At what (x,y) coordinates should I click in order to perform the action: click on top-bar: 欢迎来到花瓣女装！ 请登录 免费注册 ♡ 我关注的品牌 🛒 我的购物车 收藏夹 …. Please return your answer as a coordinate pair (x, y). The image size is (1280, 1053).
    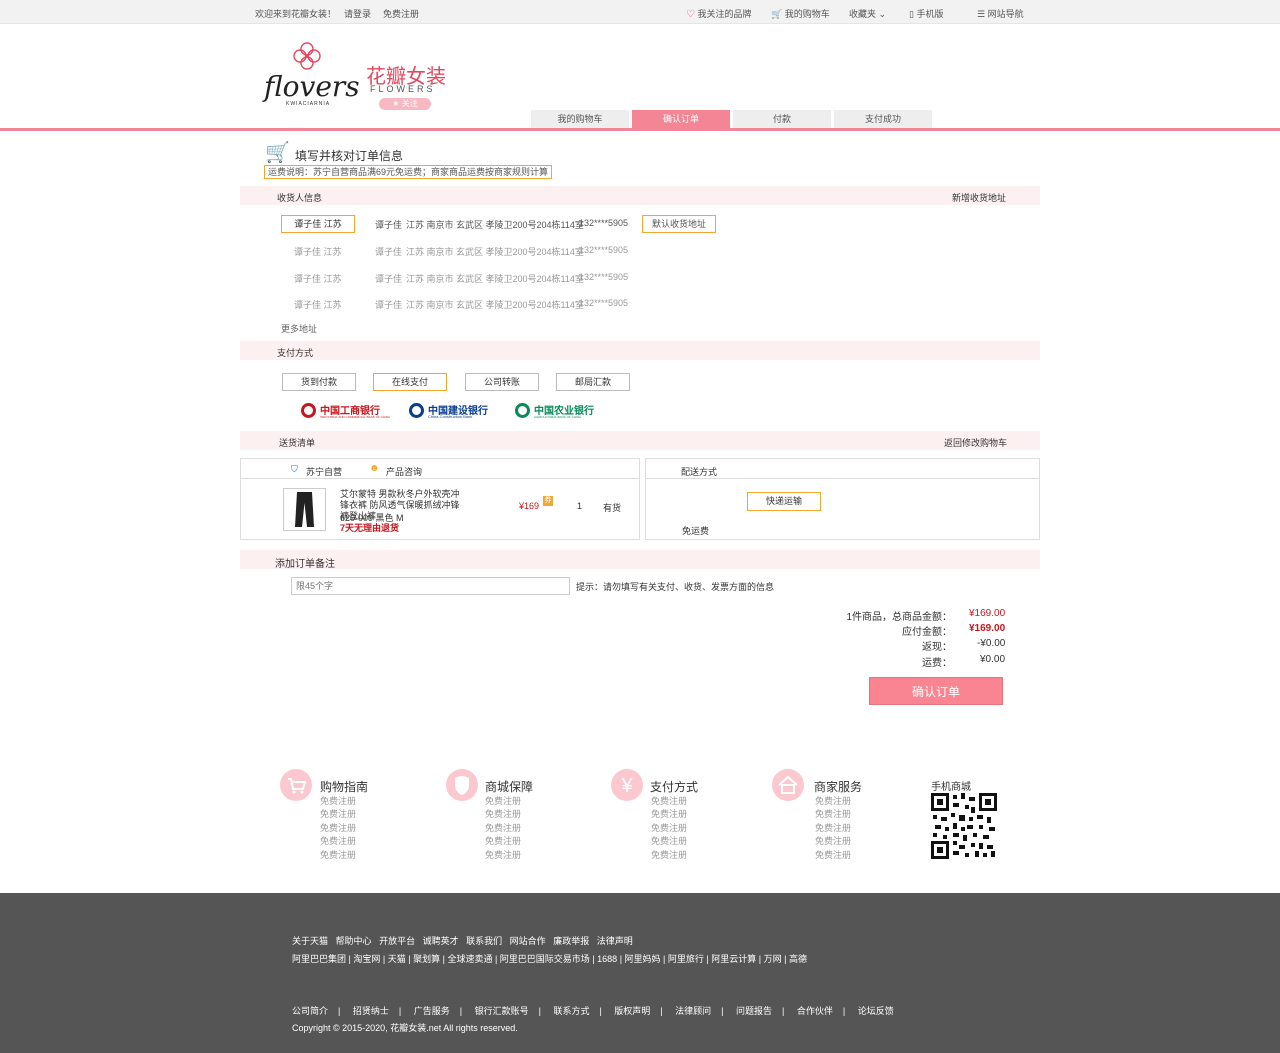
    Looking at the image, I should click on (640, 12).